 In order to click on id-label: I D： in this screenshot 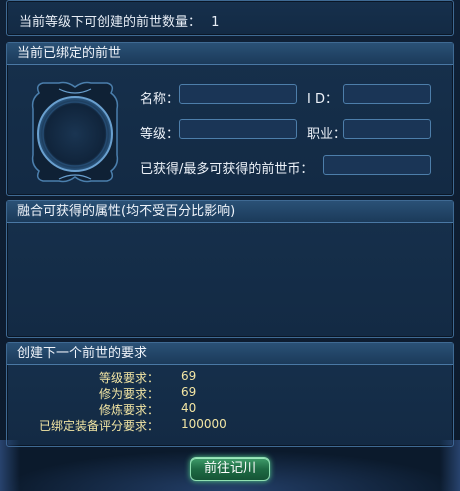, I will do `click(322, 99)`.